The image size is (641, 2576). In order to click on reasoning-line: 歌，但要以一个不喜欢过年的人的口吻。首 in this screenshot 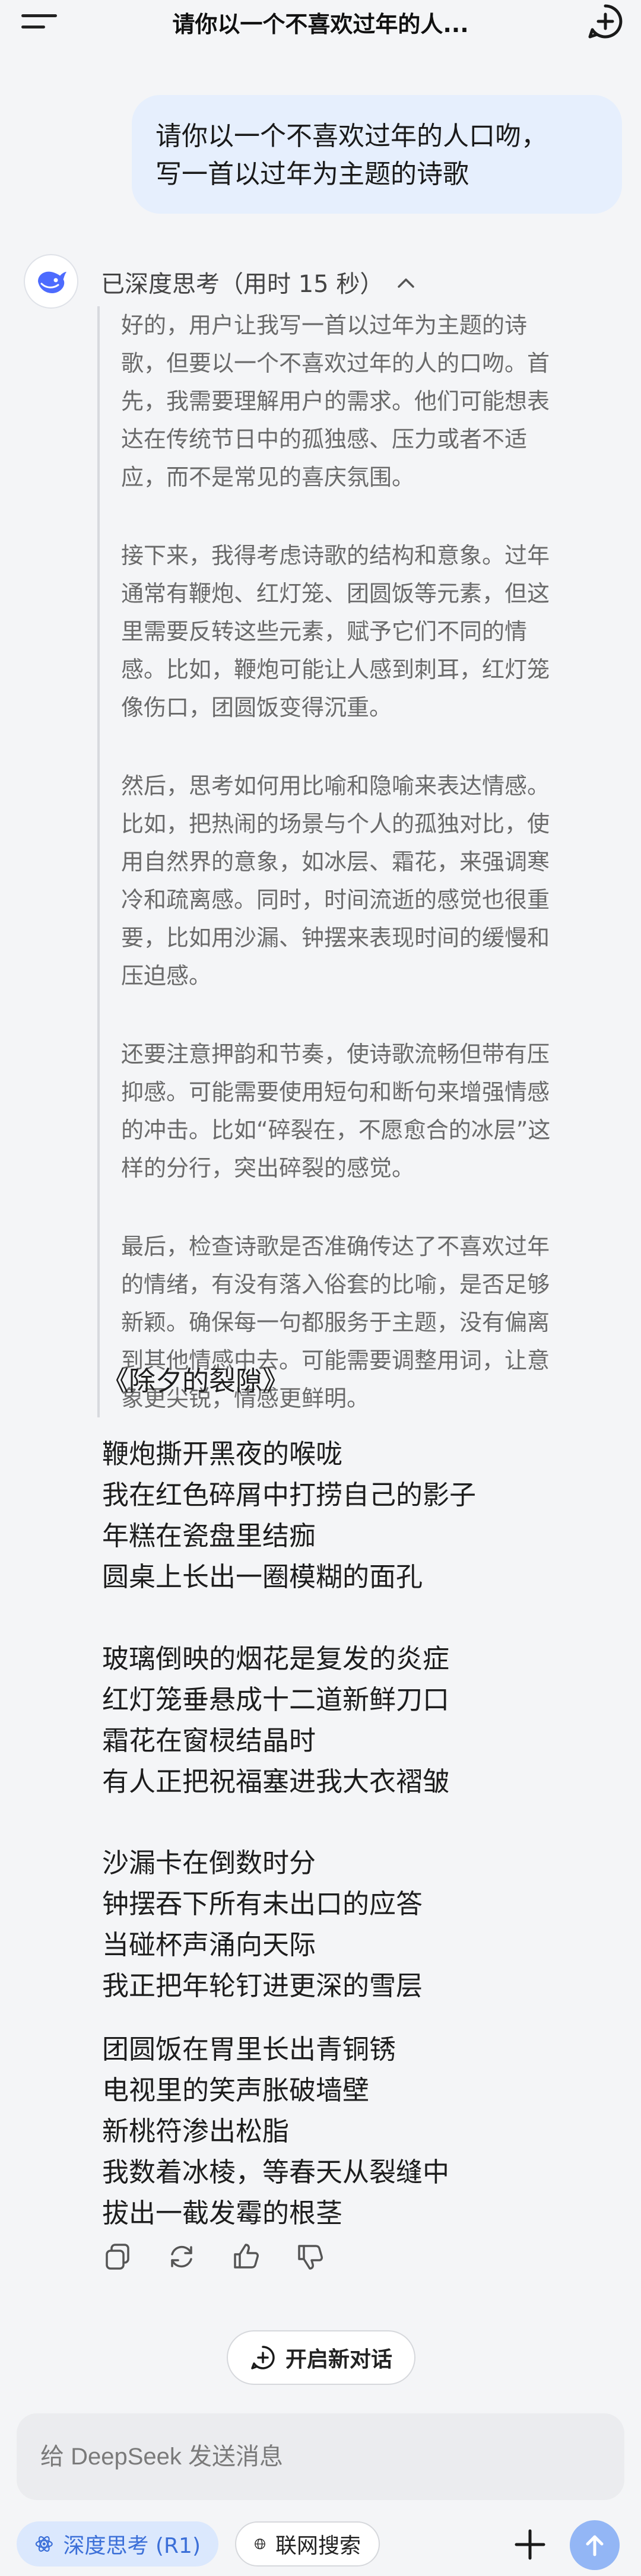, I will do `click(336, 363)`.